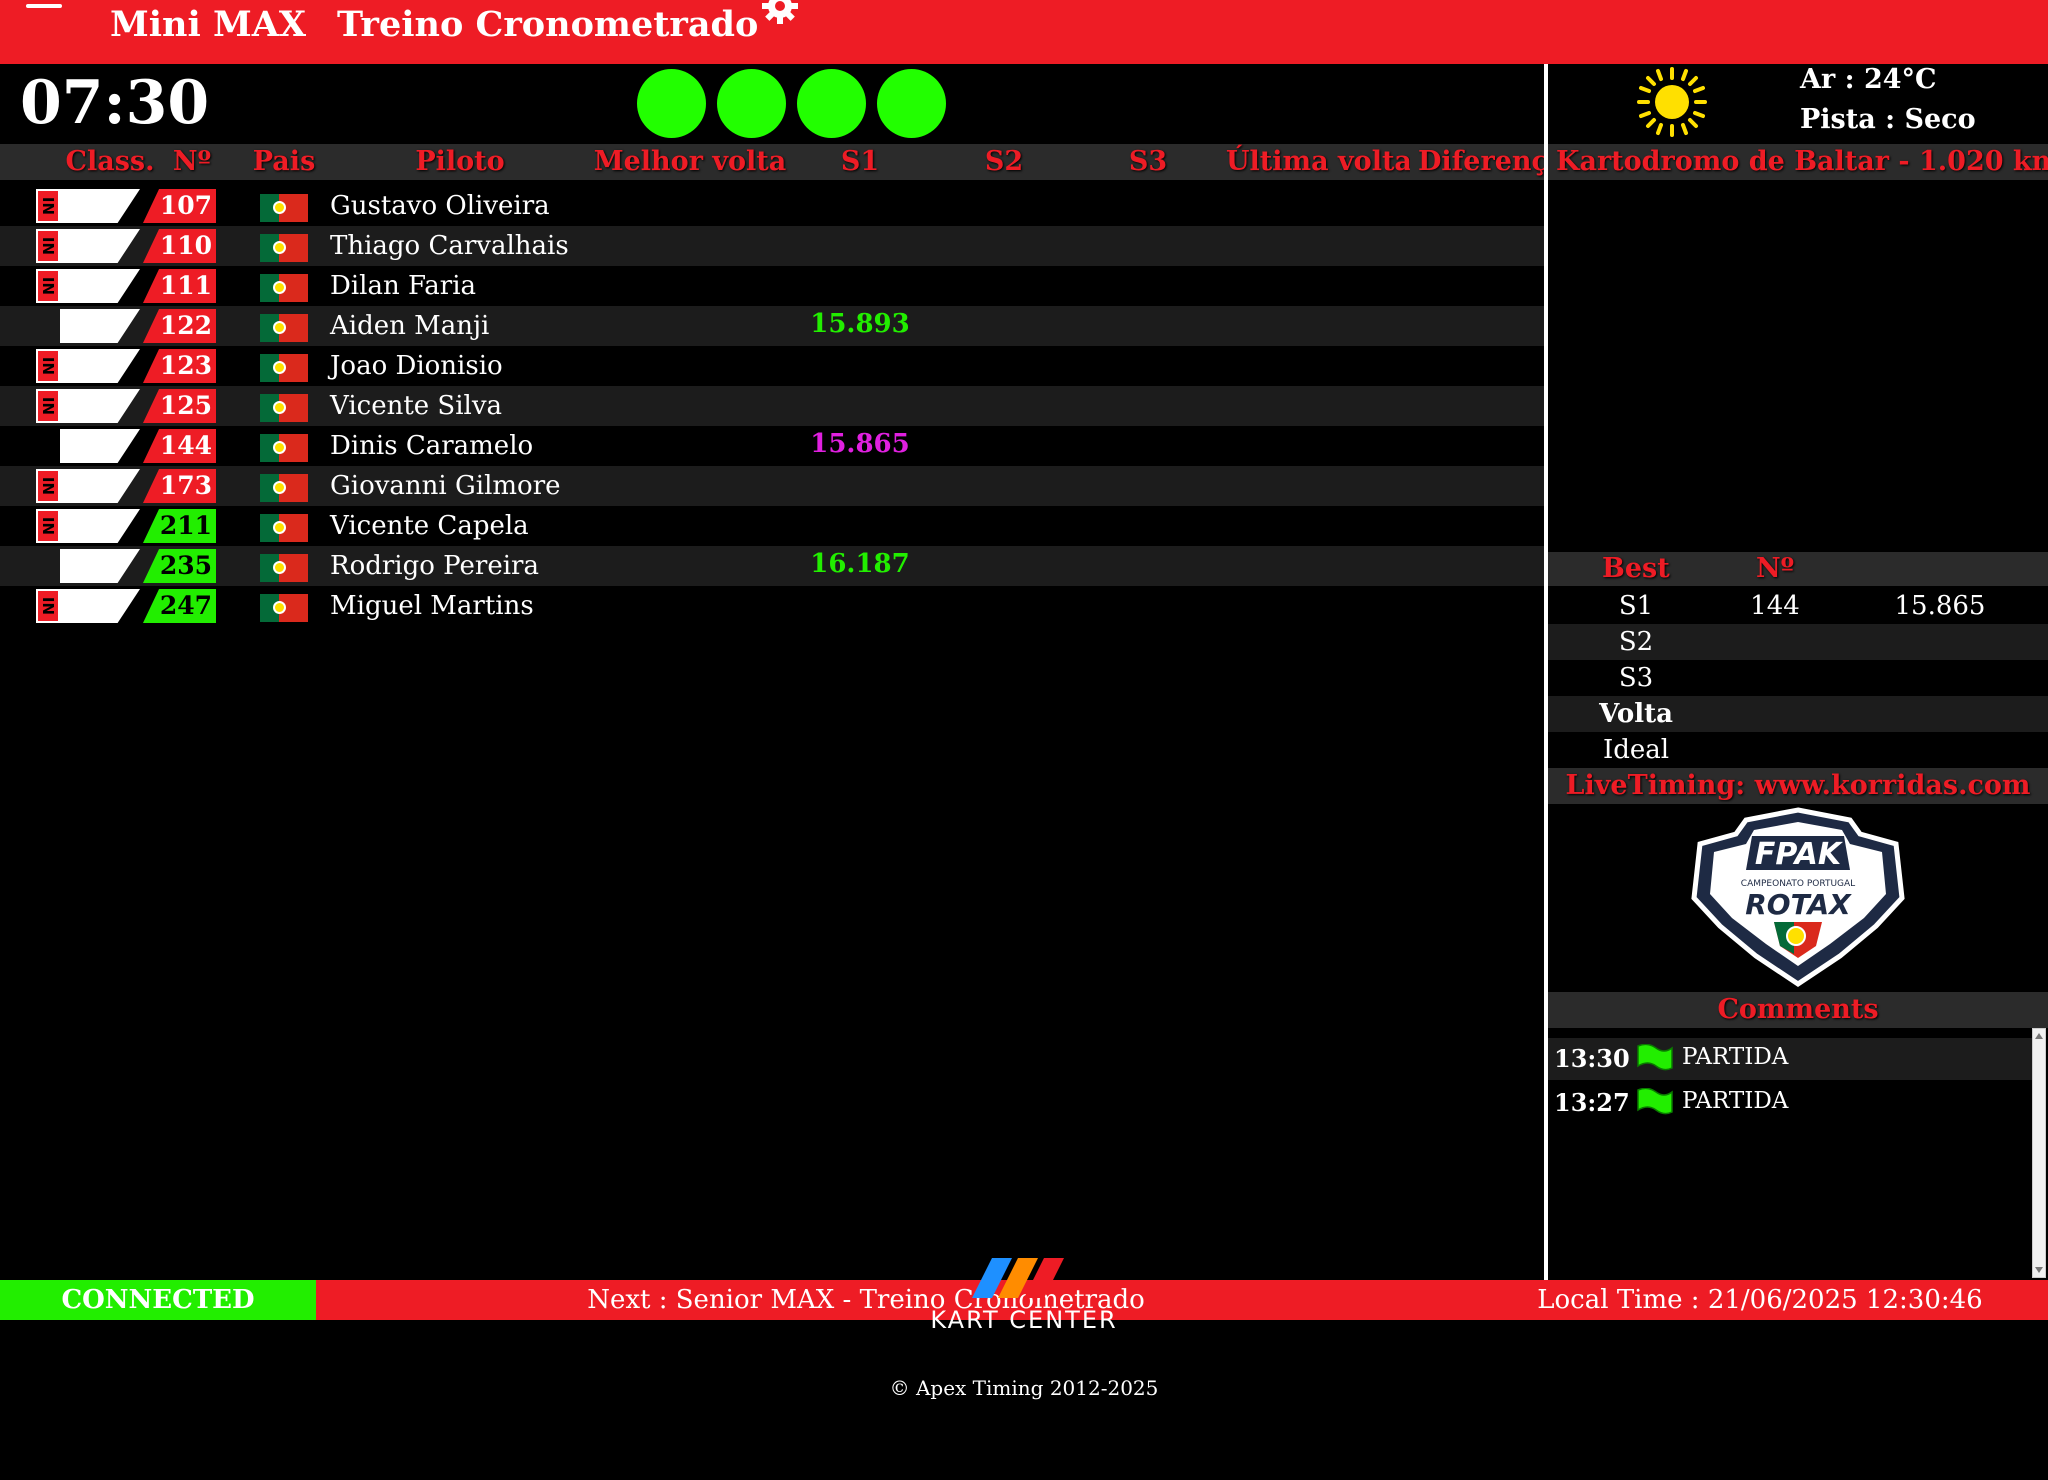 Image resolution: width=2048 pixels, height=1480 pixels. I want to click on menu-icon, so click(44, 9).